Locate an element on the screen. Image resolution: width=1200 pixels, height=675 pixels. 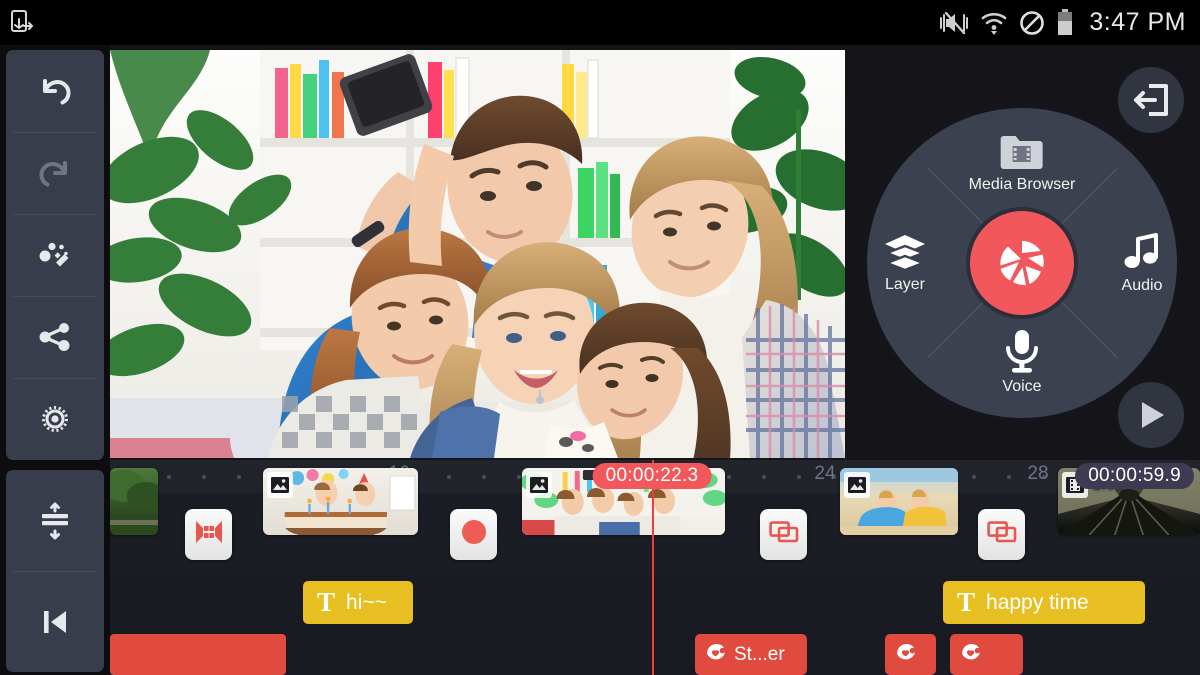
layer-label: Layer is located at coordinates (905, 284).